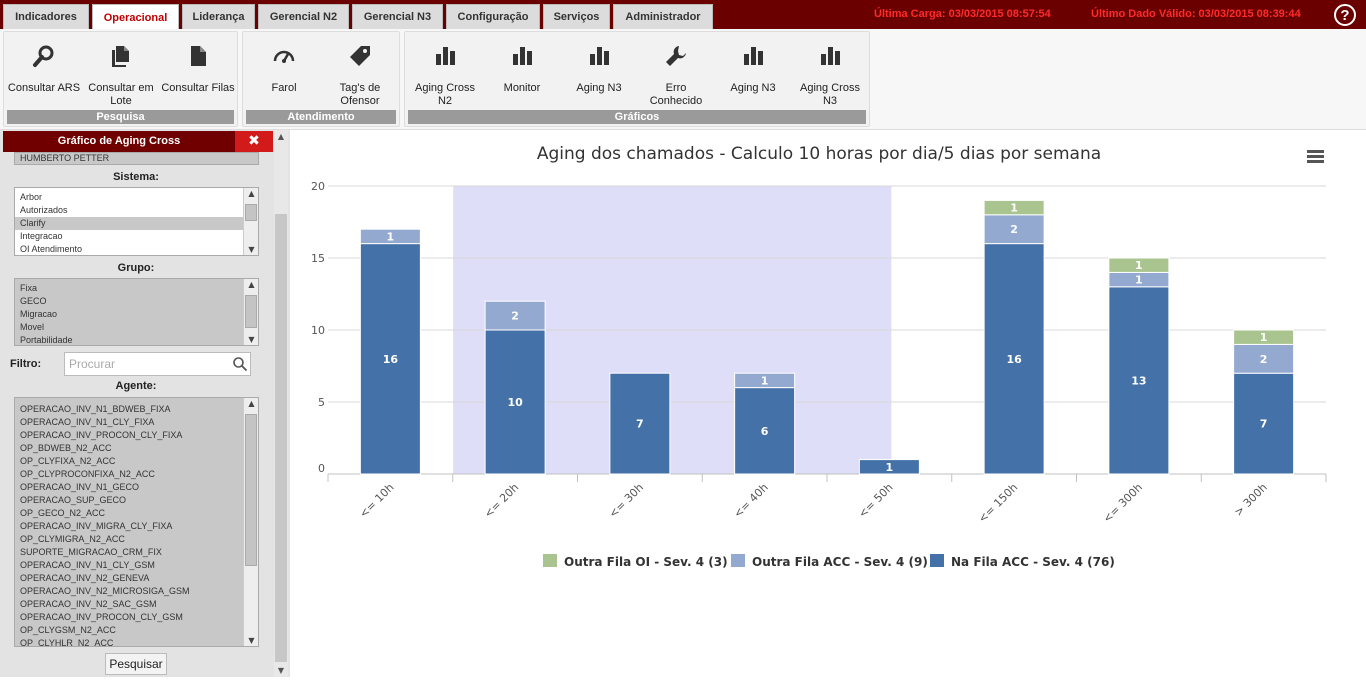  What do you see at coordinates (44, 75) in the screenshot?
I see `consultar-ars-button: Consultar ARS` at bounding box center [44, 75].